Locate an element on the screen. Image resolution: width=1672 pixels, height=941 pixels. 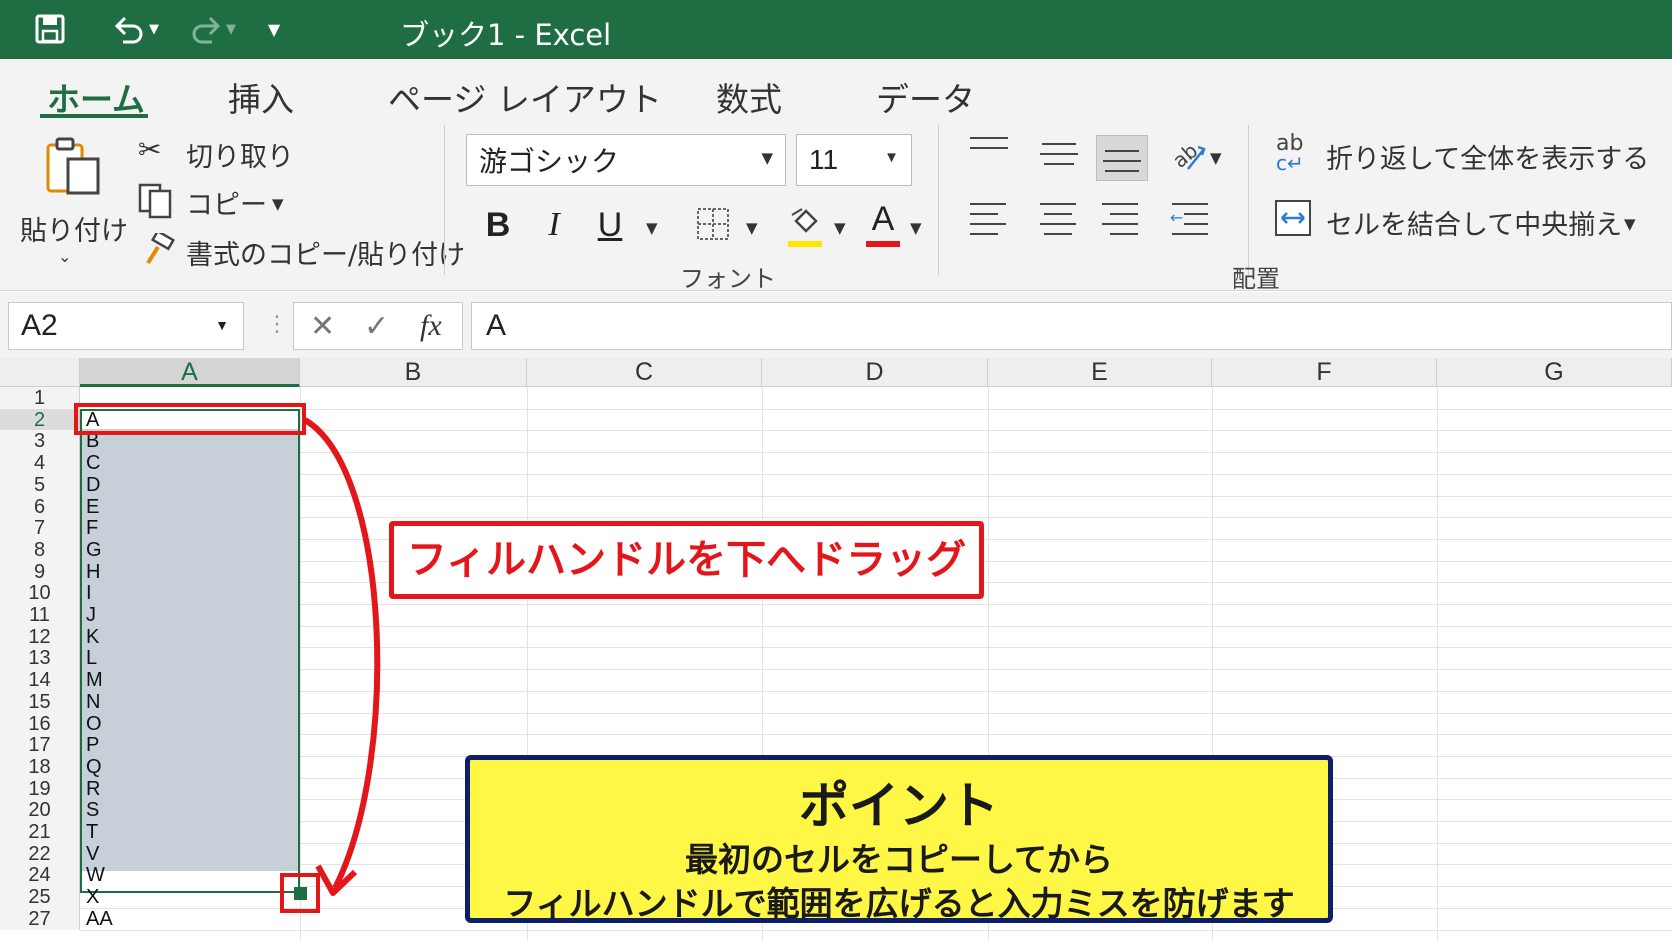
row-header-22: 22 is located at coordinates (40, 854).